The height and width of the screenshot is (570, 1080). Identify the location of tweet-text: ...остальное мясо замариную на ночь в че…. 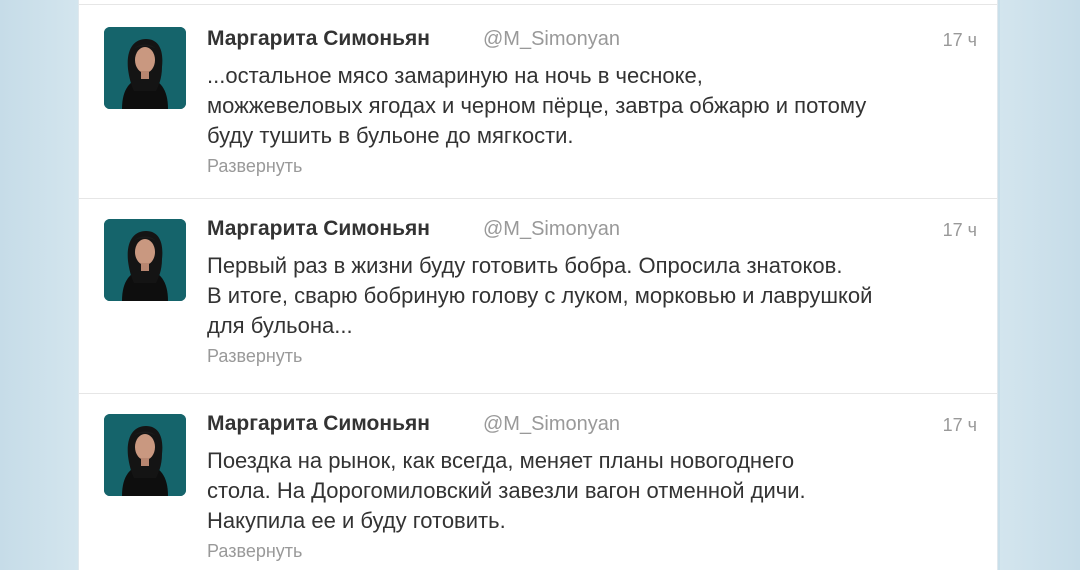
(537, 105).